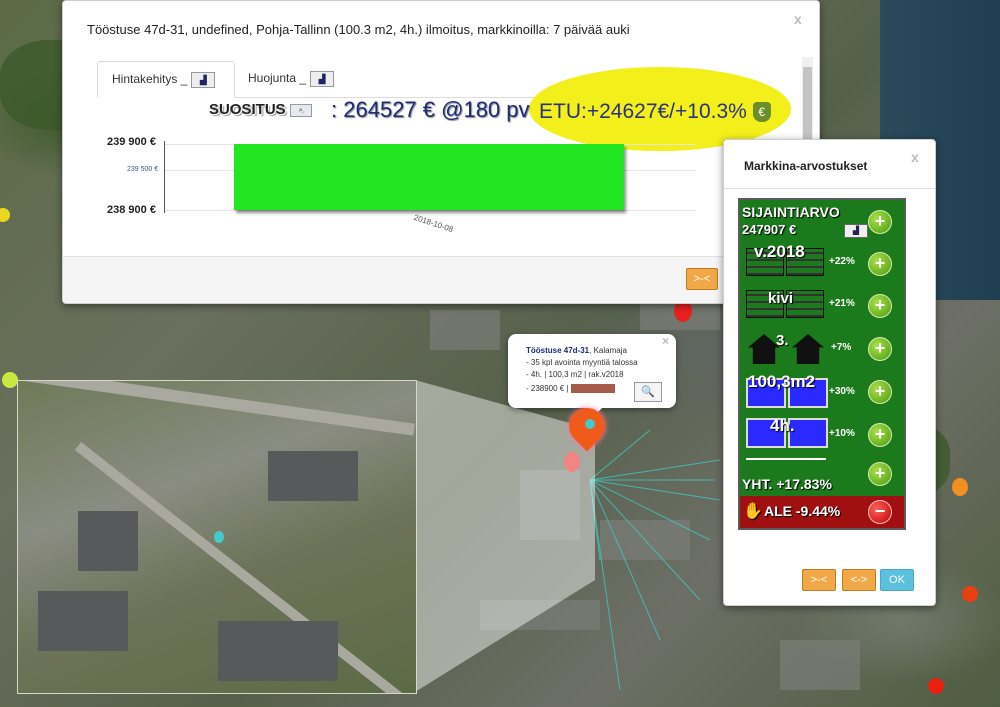 The image size is (1000, 707). I want to click on recommended-value: 264527 € @180 pv, so click(436, 109).